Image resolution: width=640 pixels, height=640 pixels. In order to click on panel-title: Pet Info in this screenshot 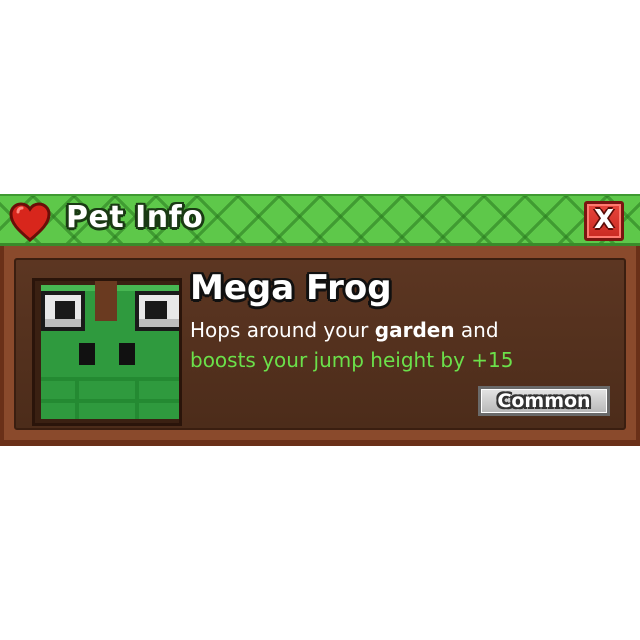, I will do `click(135, 217)`.